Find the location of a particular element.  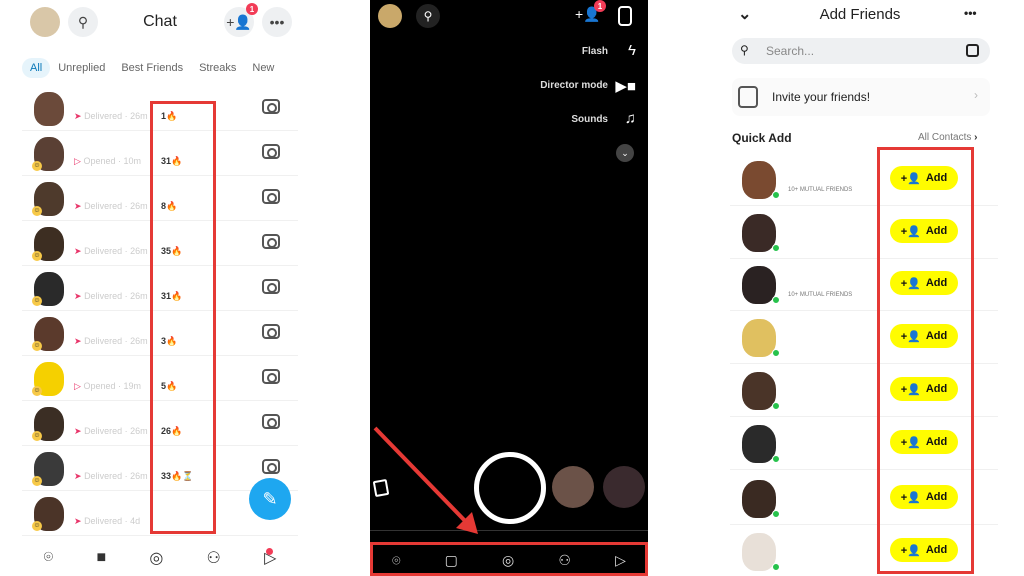

friends-icon: ⚇ is located at coordinates (214, 558).